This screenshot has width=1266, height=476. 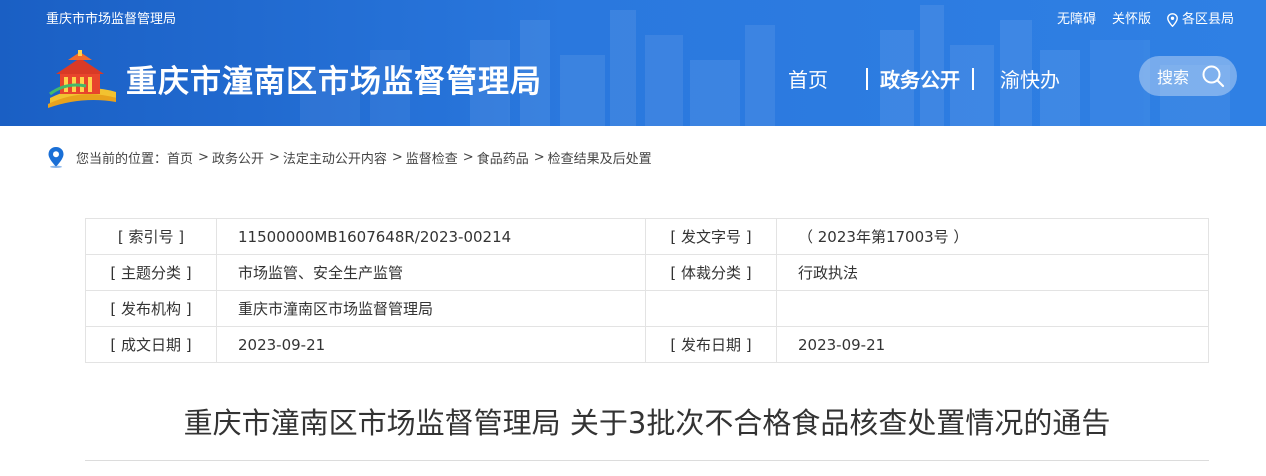 What do you see at coordinates (334, 78) in the screenshot?
I see `site-title: 重庆市潼南区市场监督管理局` at bounding box center [334, 78].